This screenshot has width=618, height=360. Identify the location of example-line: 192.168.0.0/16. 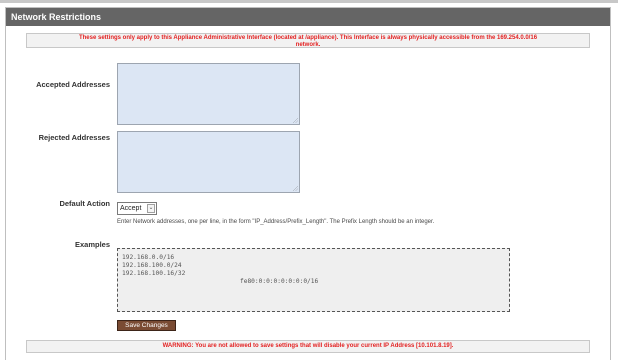
(148, 257).